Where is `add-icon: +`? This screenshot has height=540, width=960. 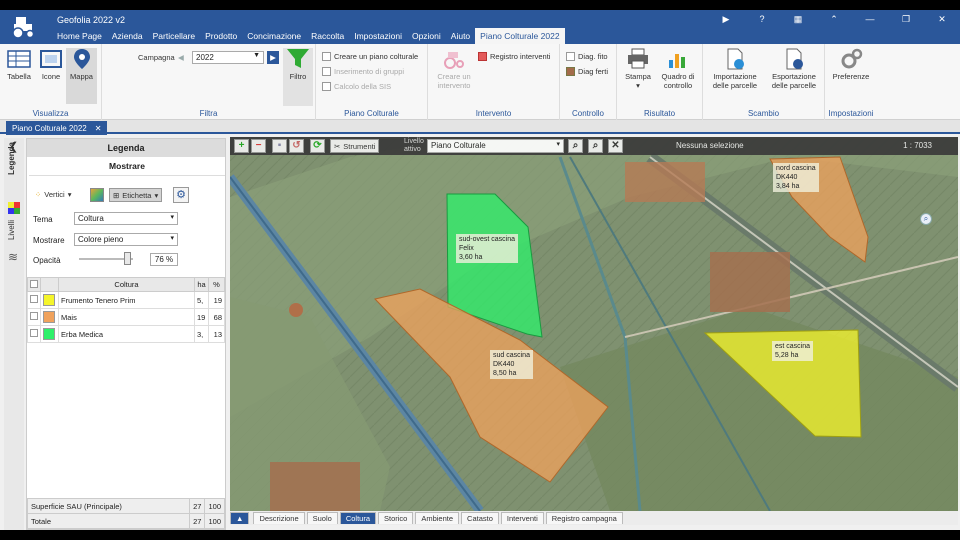
add-icon: + is located at coordinates (241, 146).